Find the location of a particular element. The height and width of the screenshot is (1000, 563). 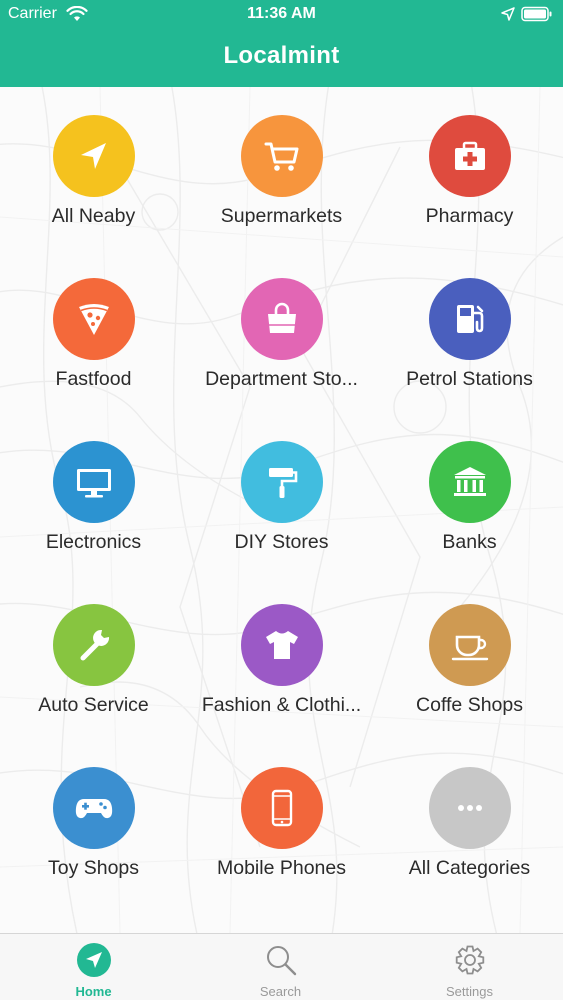

tab-label: Home is located at coordinates (93, 991).